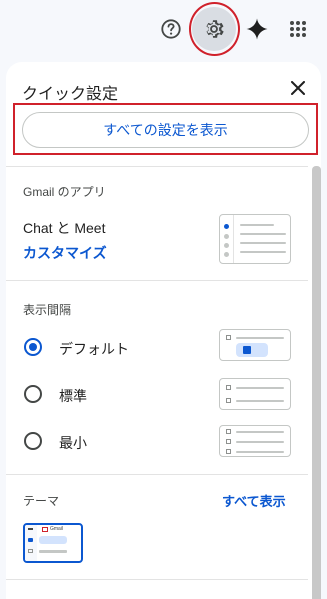 The image size is (327, 599). What do you see at coordinates (65, 253) in the screenshot?
I see `customize-link: カスタマイズ` at bounding box center [65, 253].